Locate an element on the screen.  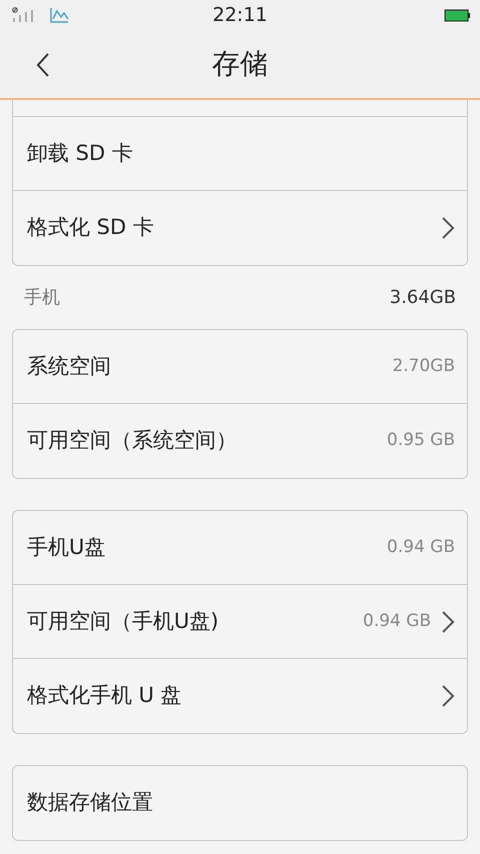
clock-text: 22:11 is located at coordinates (240, 15).